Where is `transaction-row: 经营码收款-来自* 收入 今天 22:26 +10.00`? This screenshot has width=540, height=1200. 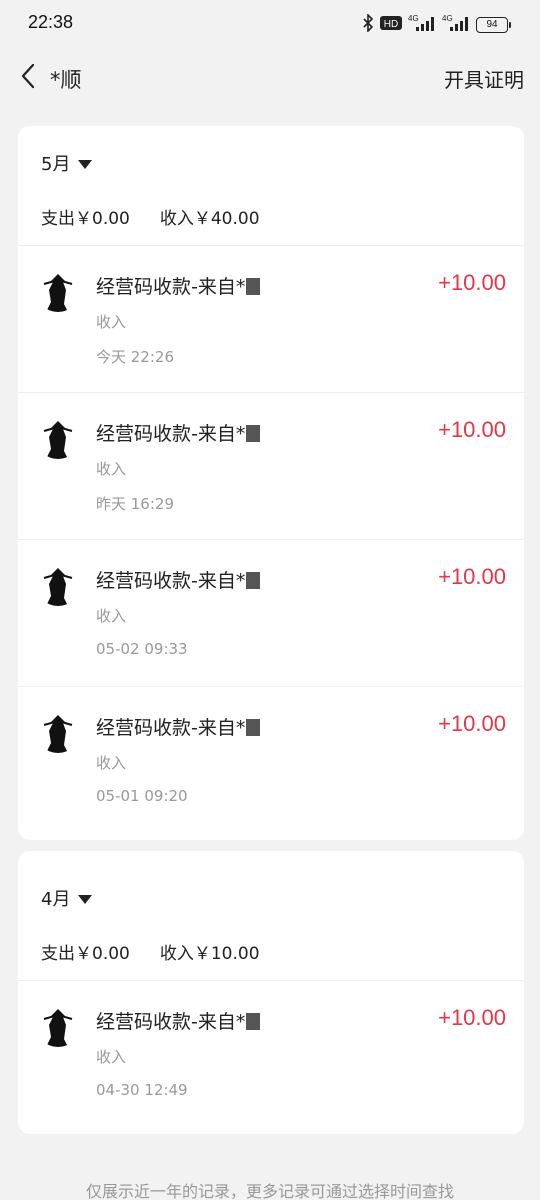 transaction-row: 经营码收款-来自* 收入 今天 22:26 +10.00 is located at coordinates (271, 319).